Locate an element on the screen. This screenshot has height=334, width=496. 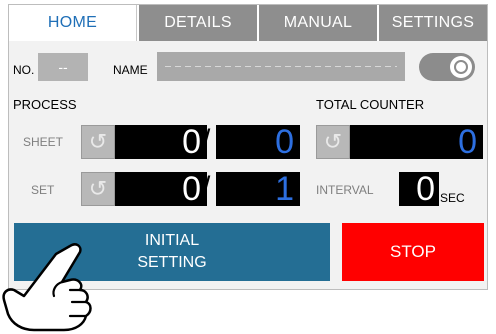
power-icon is located at coordinates (461, 67).